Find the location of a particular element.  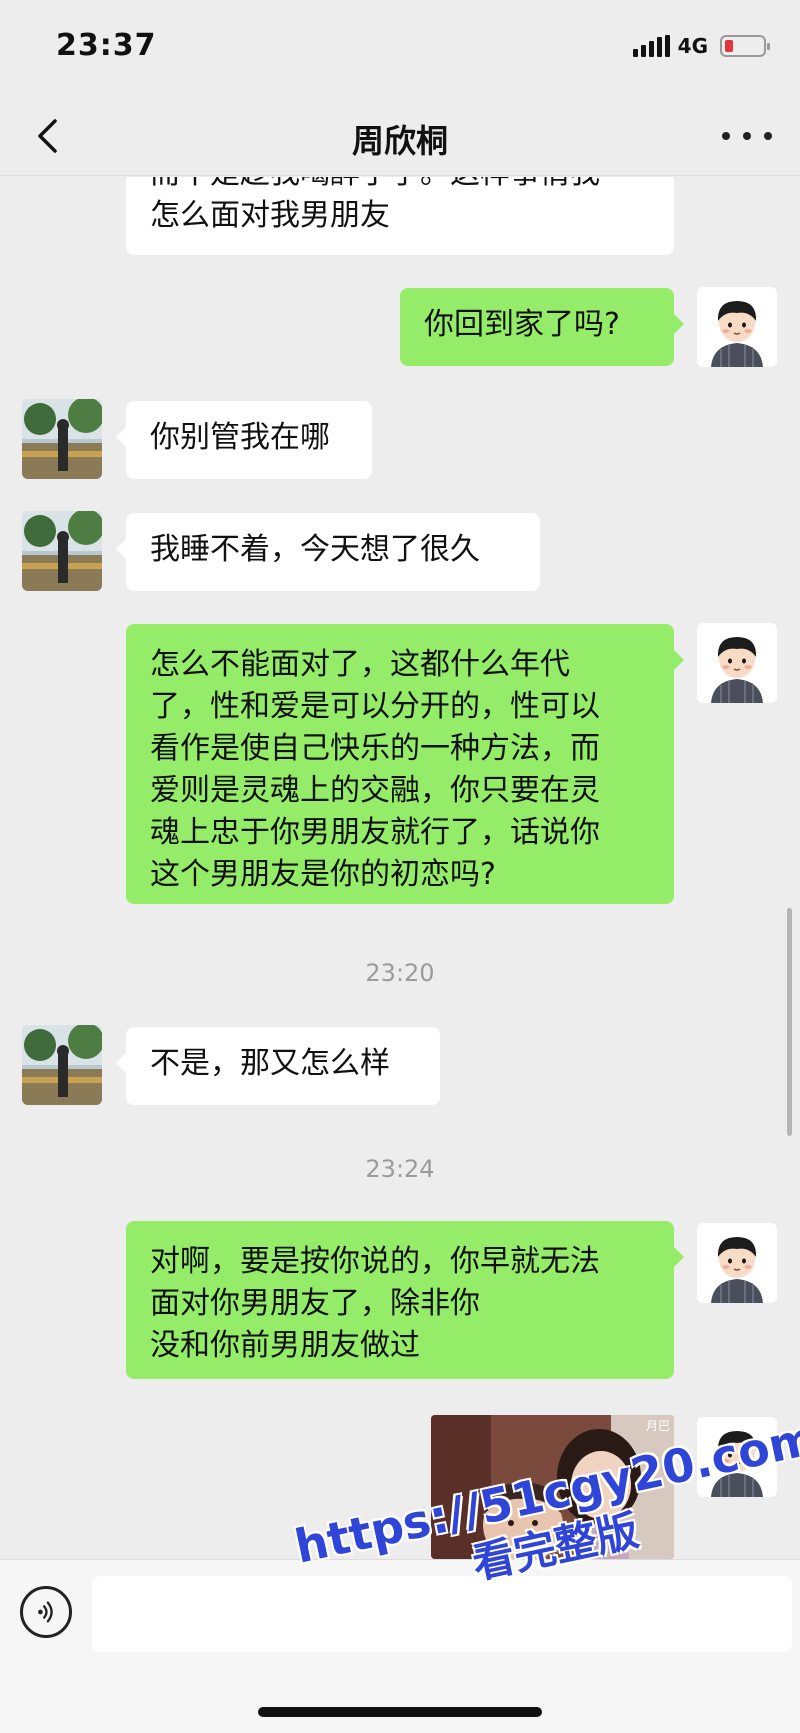

signal-icon is located at coordinates (651, 46).